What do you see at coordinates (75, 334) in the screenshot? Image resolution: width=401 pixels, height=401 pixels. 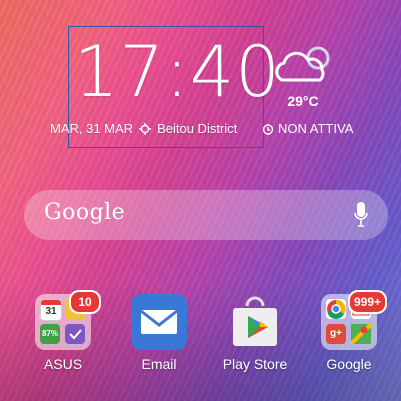 I see `todo-mini-icon` at bounding box center [75, 334].